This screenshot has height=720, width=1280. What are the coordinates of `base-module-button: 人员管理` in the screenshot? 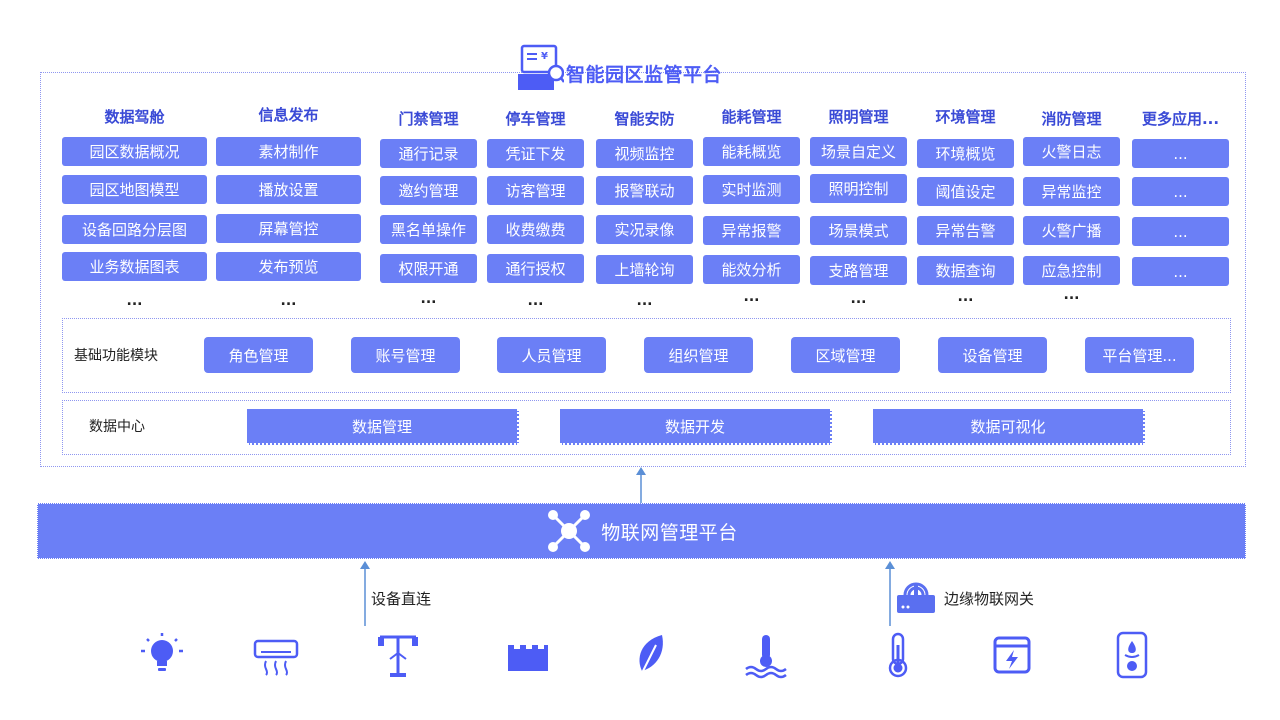 It's located at (551, 355).